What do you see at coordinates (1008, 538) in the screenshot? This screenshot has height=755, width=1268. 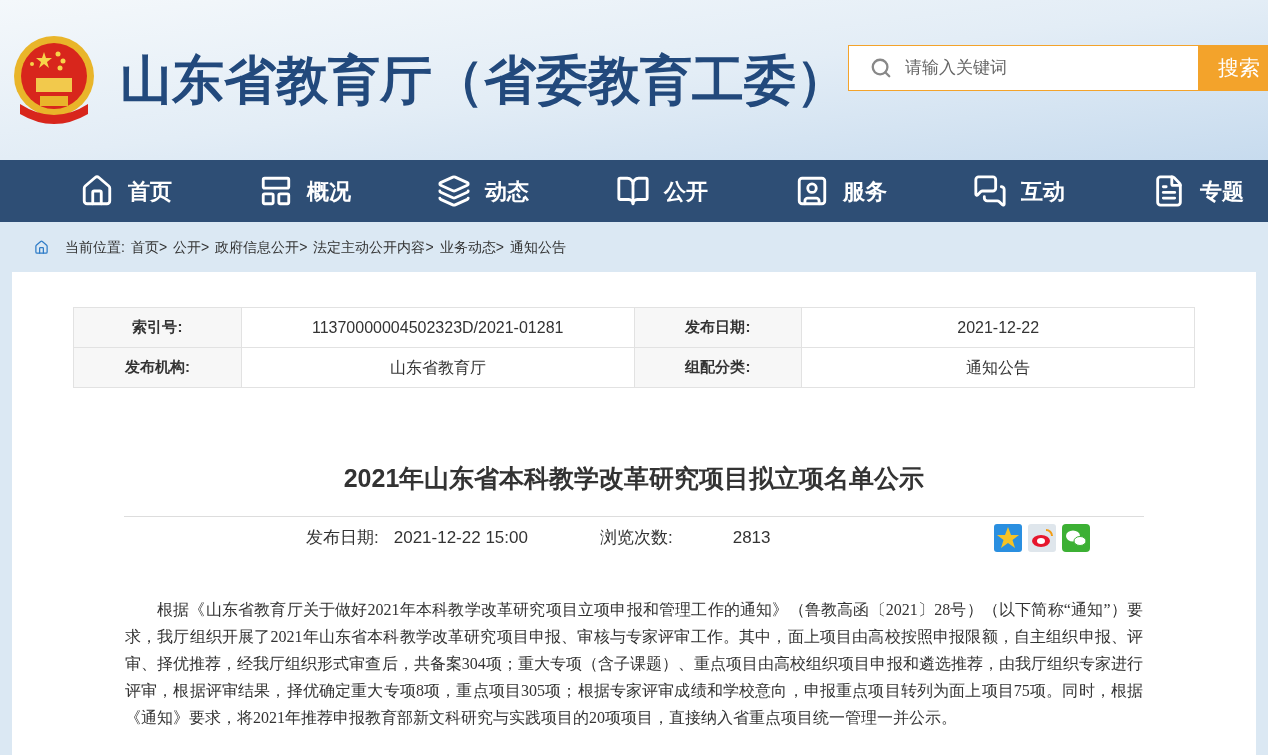 I see `star-share-icon` at bounding box center [1008, 538].